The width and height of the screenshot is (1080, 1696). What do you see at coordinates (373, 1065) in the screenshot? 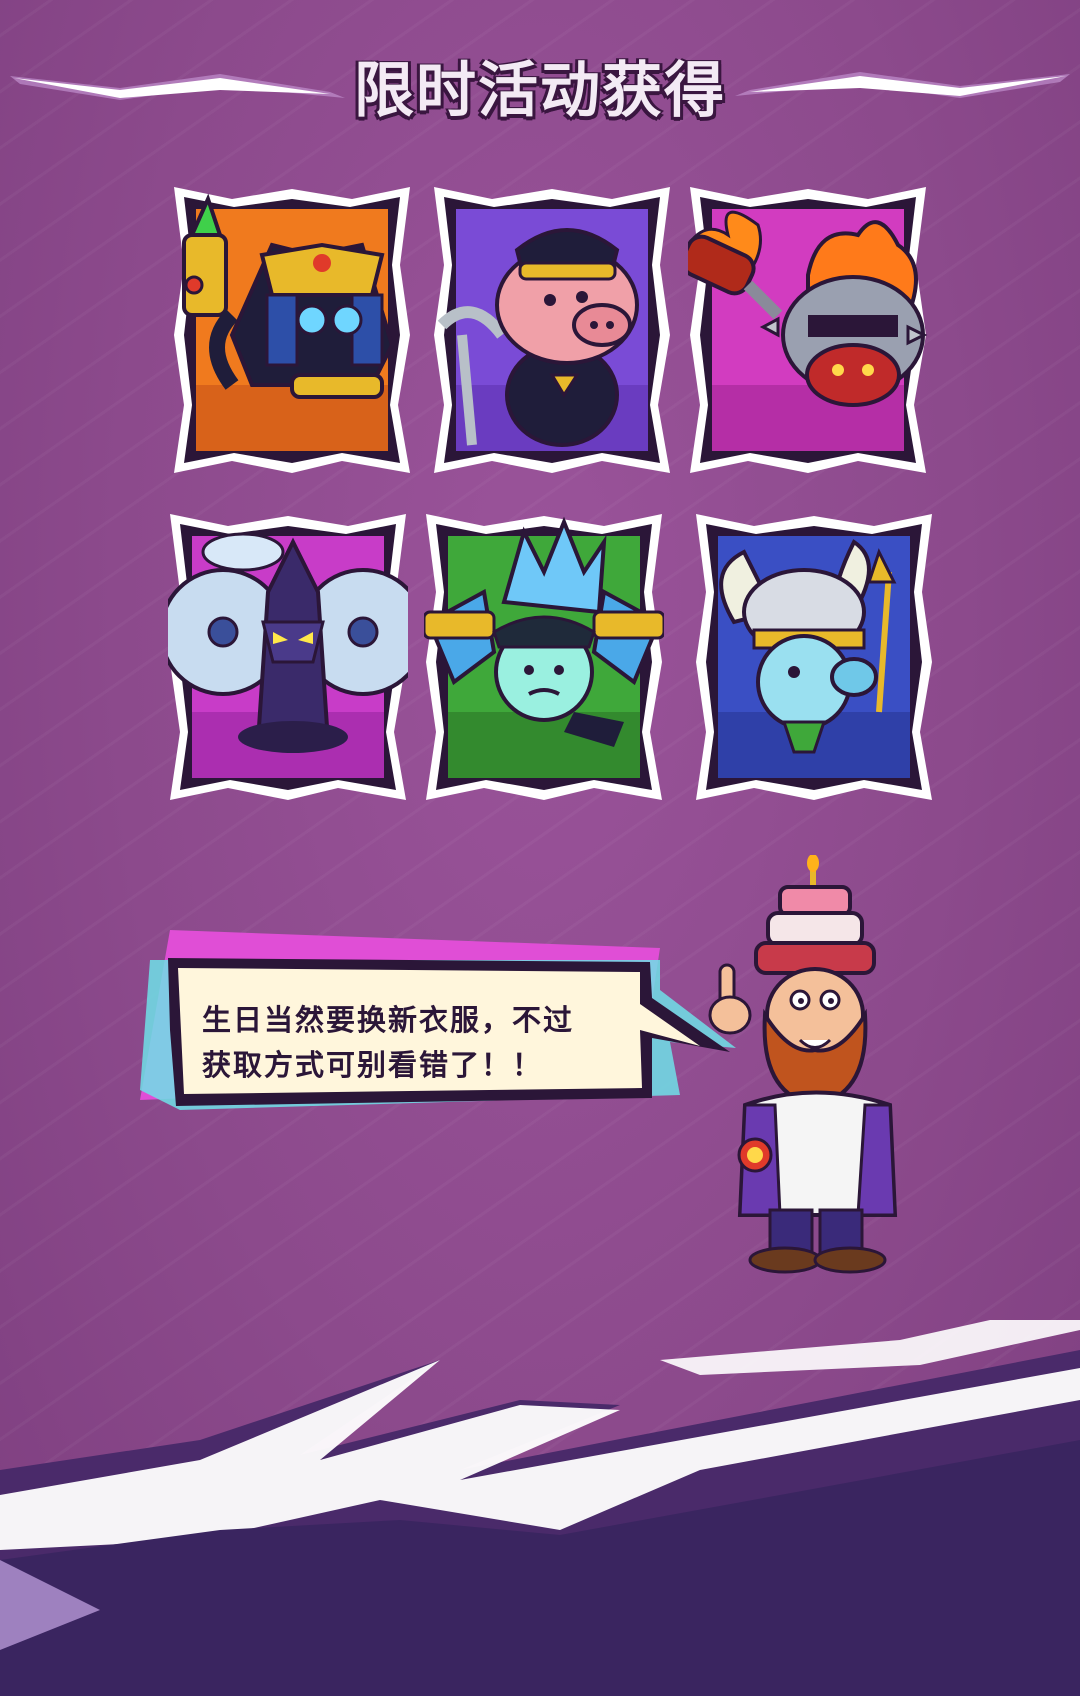
I see `speech-line-2: 获取方式可别看错了！！` at bounding box center [373, 1065].